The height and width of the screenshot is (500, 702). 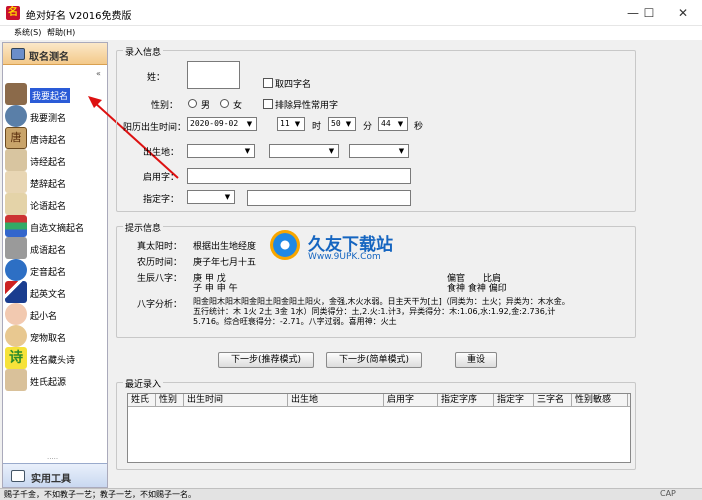 I want to click on sidebar-item-english-name: 起英文名, so click(x=56, y=292).